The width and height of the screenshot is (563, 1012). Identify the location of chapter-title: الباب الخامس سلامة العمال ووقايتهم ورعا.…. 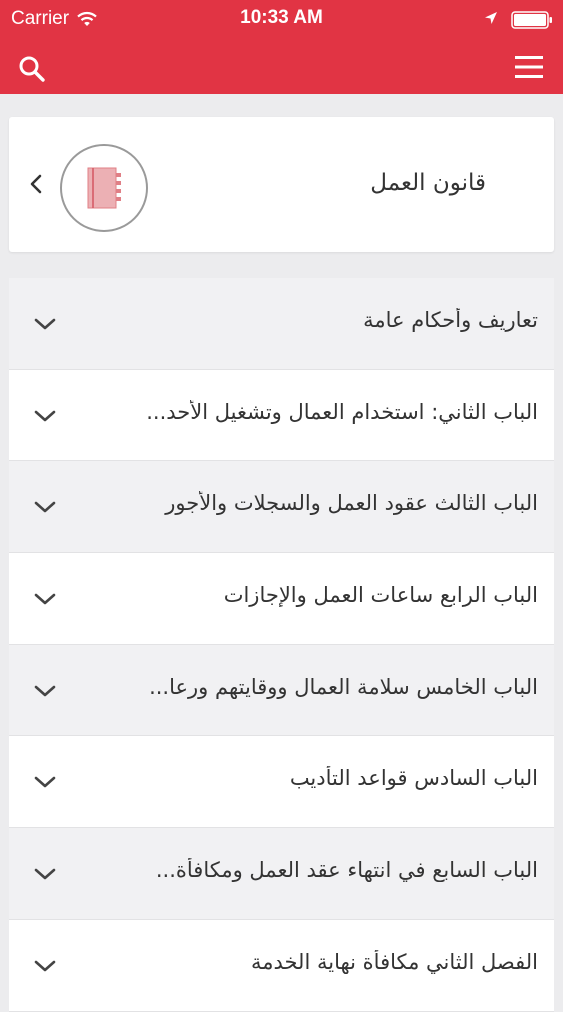
(343, 686).